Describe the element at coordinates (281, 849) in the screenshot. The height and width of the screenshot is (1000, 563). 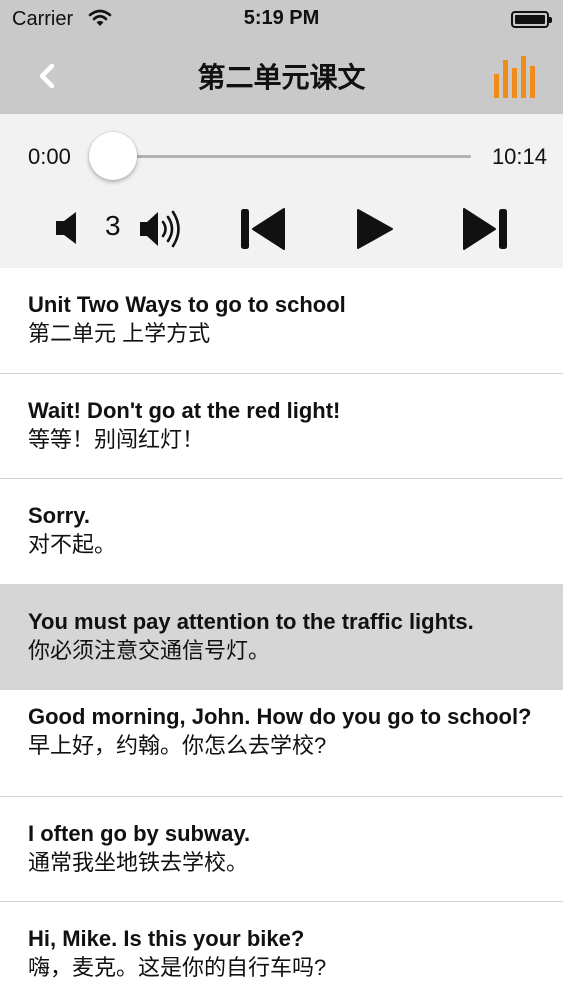
I see `sentence-row: I often go by subway. 通常我坐地铁去学校。` at that location.